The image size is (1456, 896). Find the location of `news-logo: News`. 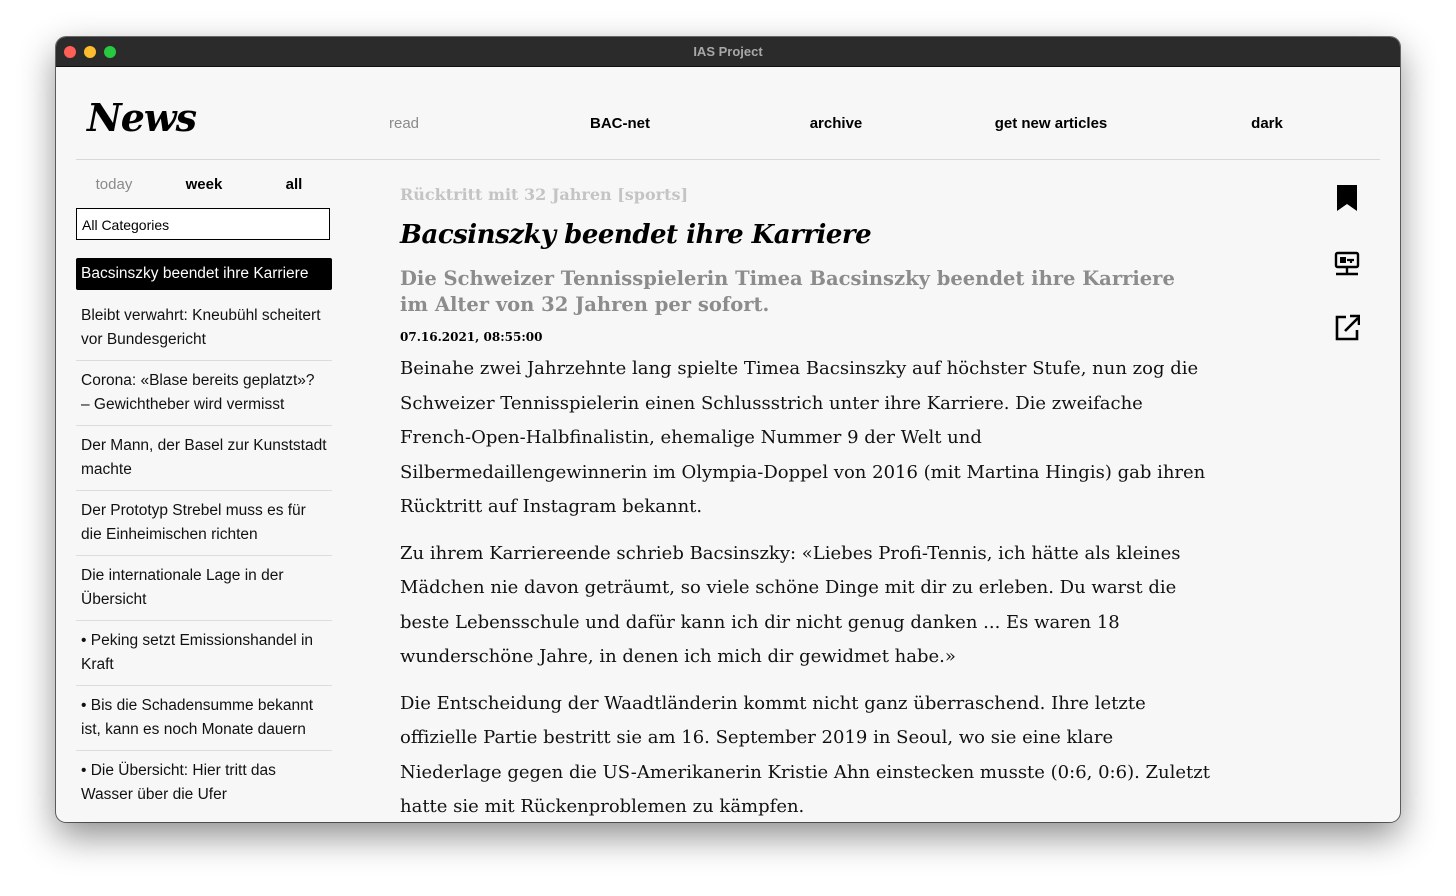

news-logo: News is located at coordinates (142, 117).